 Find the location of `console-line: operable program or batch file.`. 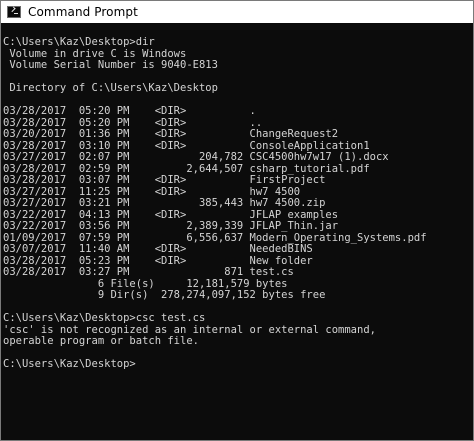

console-line: operable program or batch file. is located at coordinates (101, 341).